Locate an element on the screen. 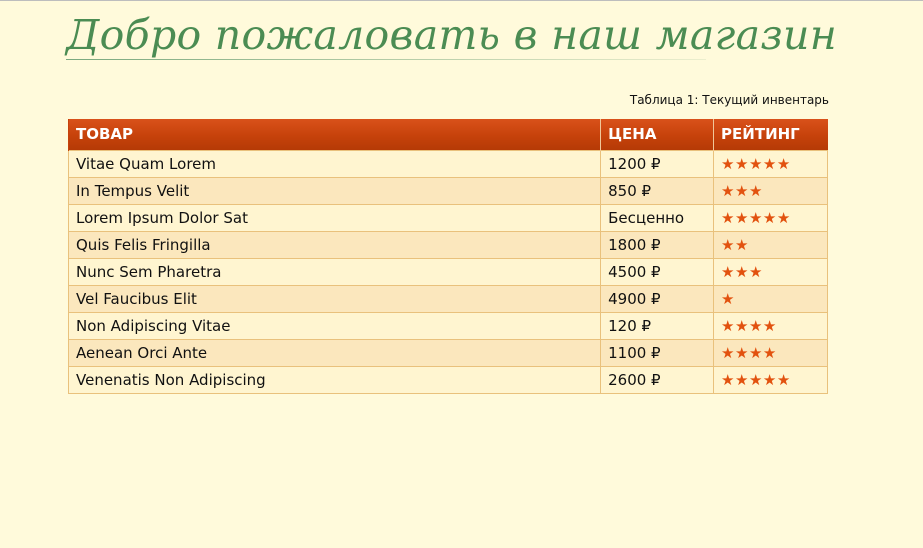 The image size is (923, 548). table-row: Vel Faucibus Elit 4900 ₽ ★ is located at coordinates (447, 298).